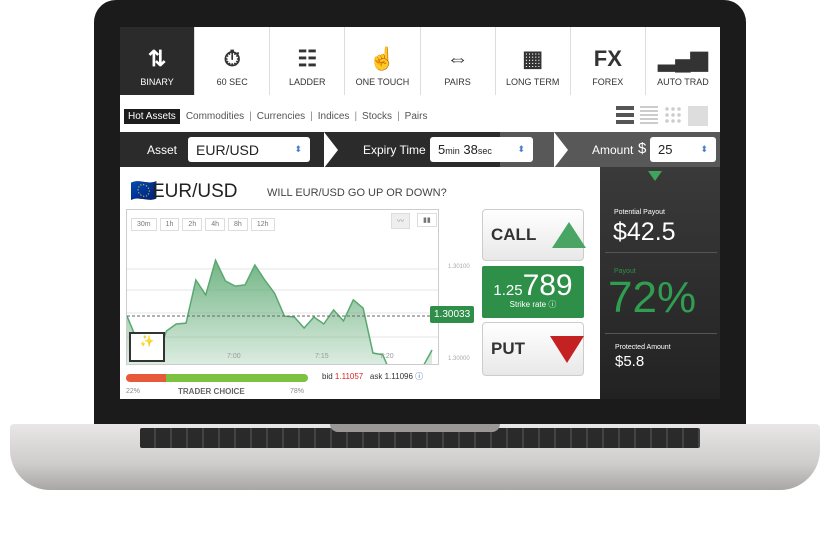 The height and width of the screenshot is (546, 830). What do you see at coordinates (607, 58) in the screenshot?
I see `fx-icon: FX` at bounding box center [607, 58].